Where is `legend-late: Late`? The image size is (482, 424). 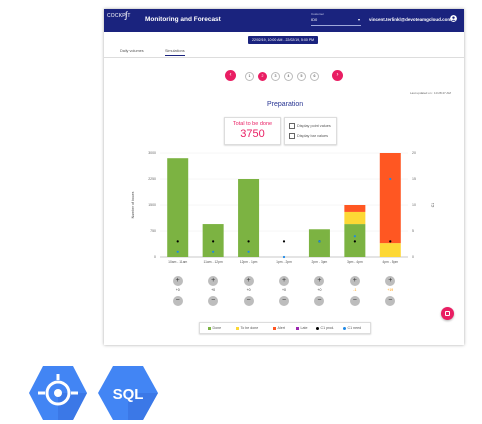 legend-late: Late is located at coordinates (302, 328).